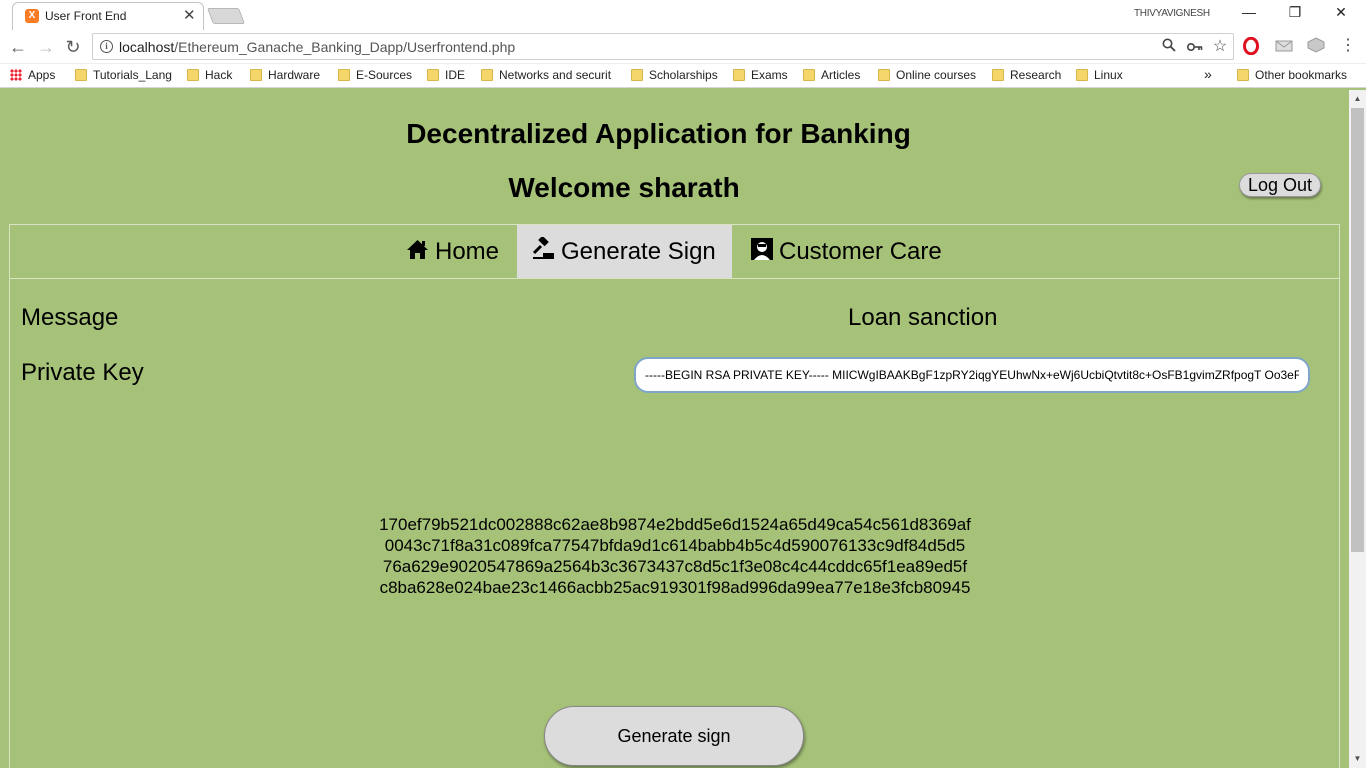 The width and height of the screenshot is (1366, 768). Describe the element at coordinates (16, 75) in the screenshot. I see `apps-grid-icon` at that location.